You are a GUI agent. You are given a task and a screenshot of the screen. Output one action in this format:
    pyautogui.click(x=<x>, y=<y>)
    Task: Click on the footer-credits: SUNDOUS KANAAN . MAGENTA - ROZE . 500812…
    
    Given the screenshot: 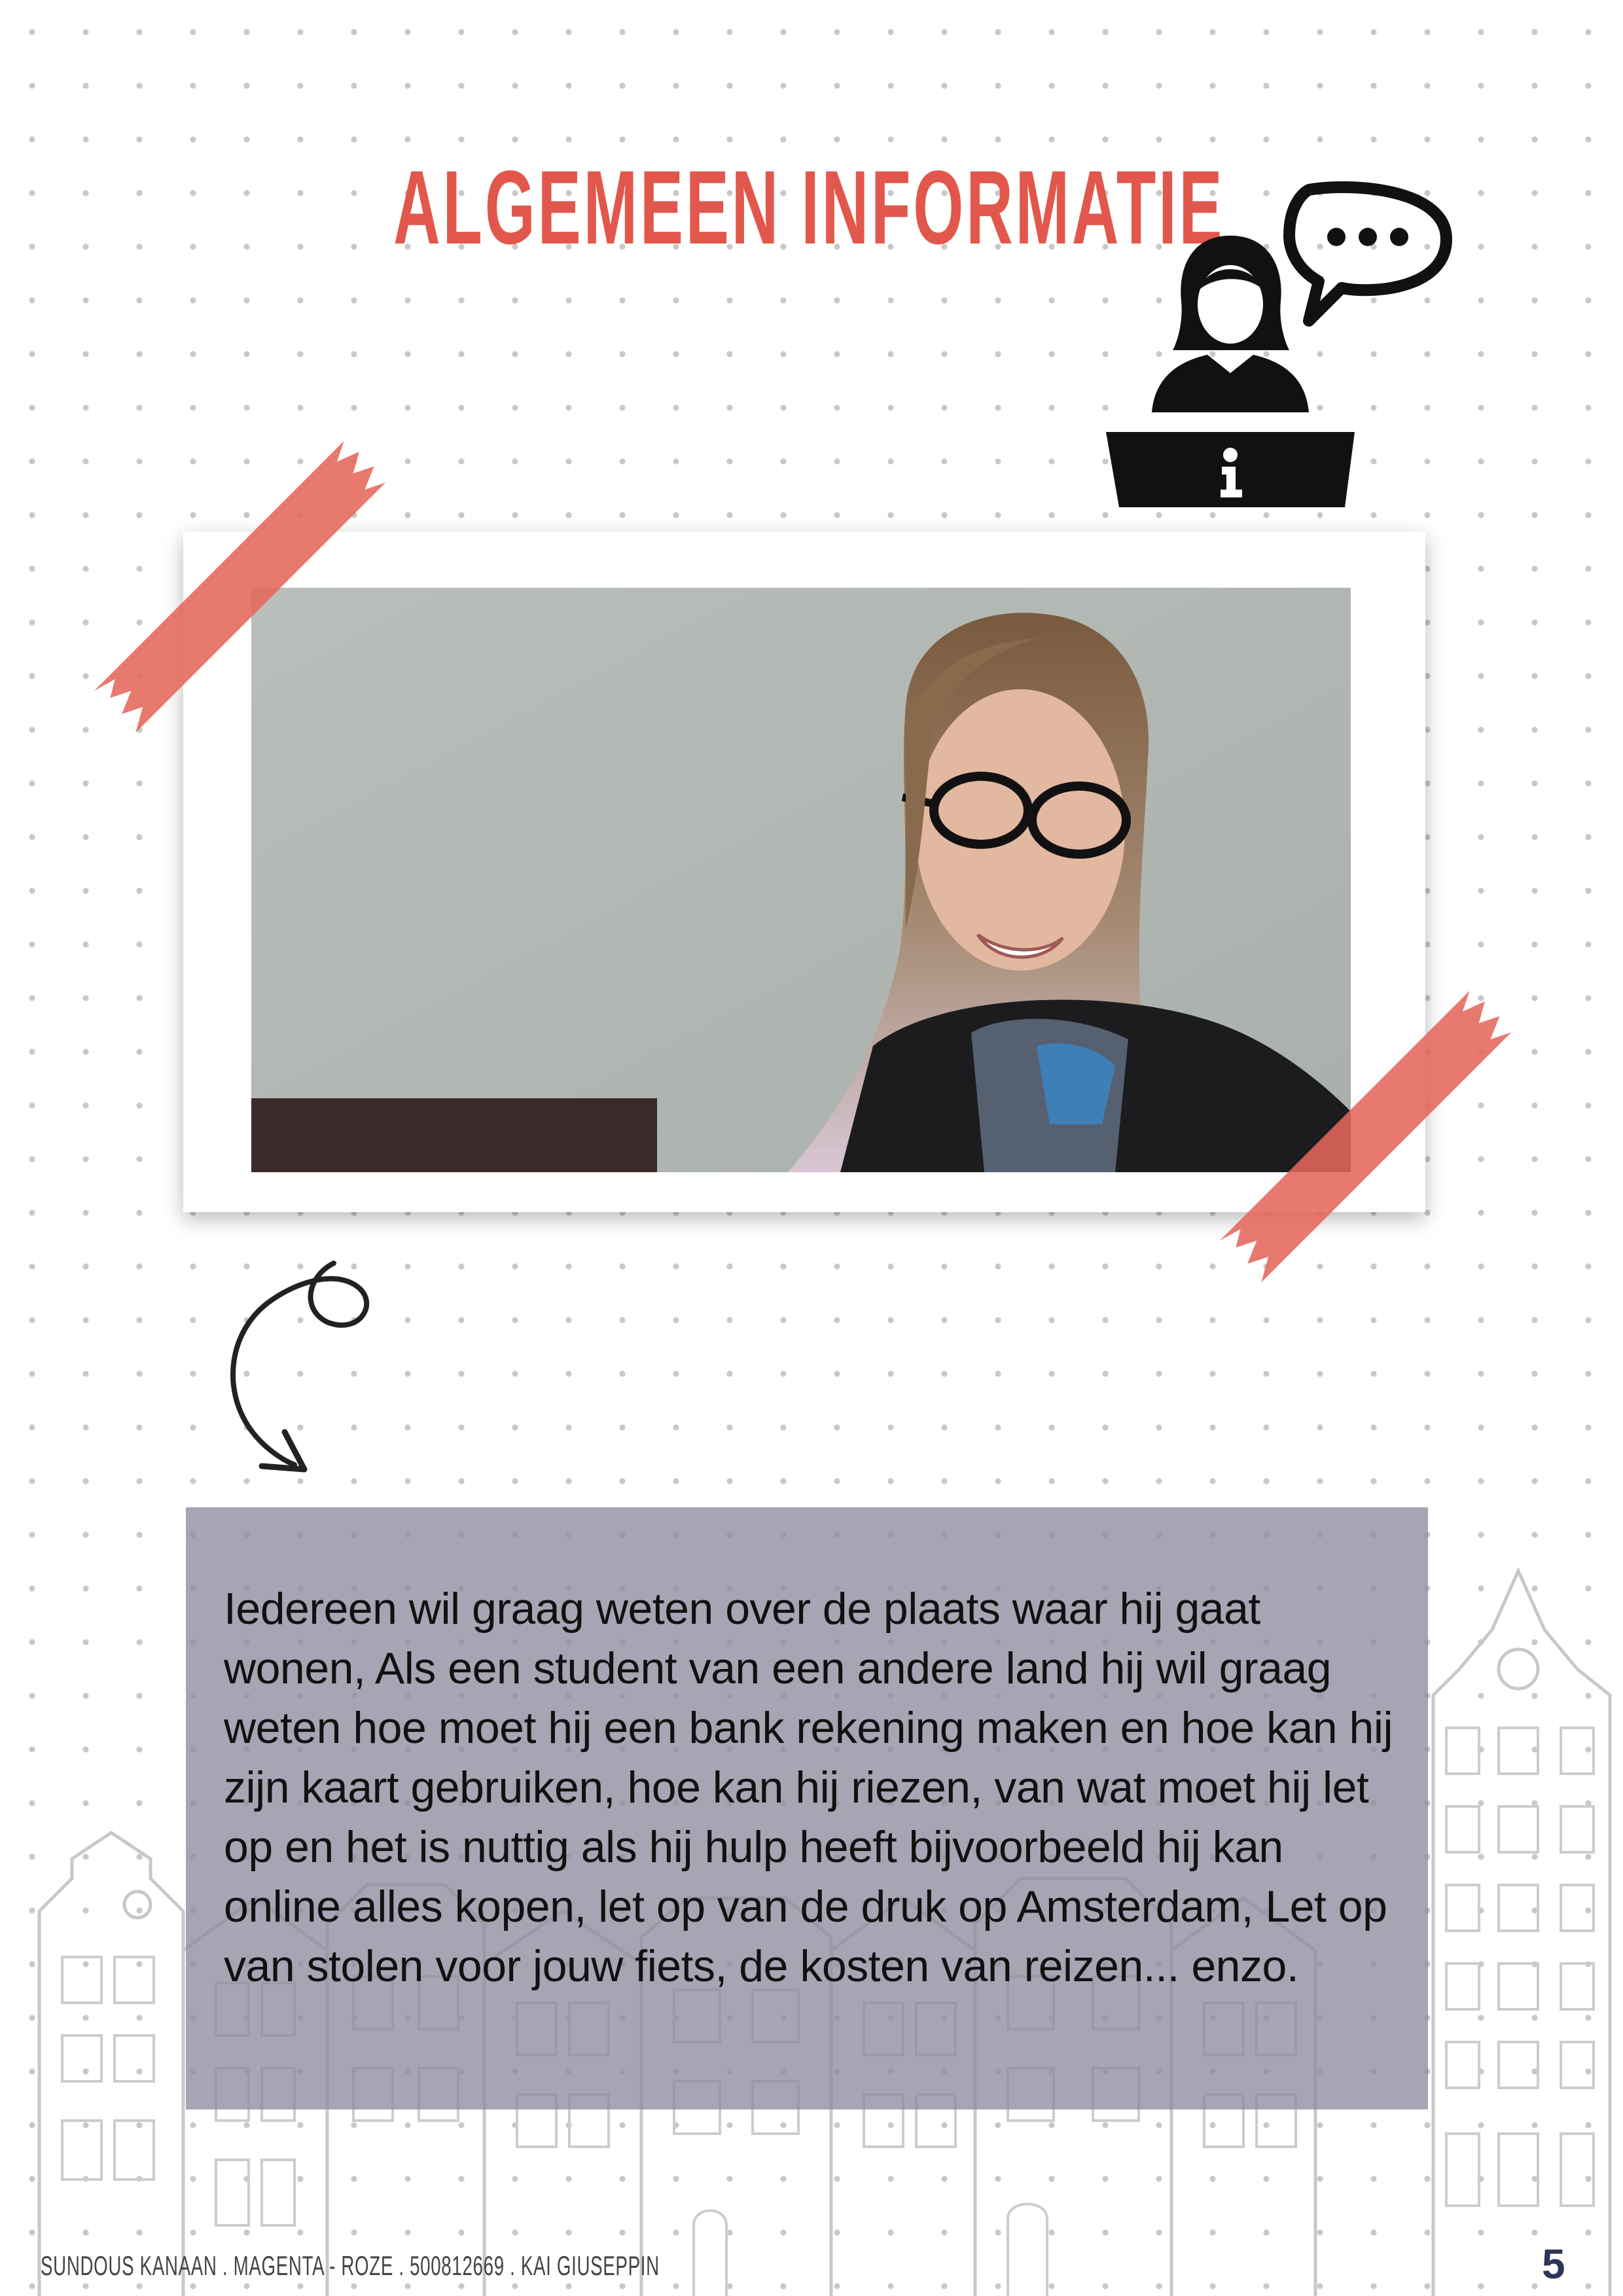 What is the action you would take?
    pyautogui.click(x=351, y=2265)
    